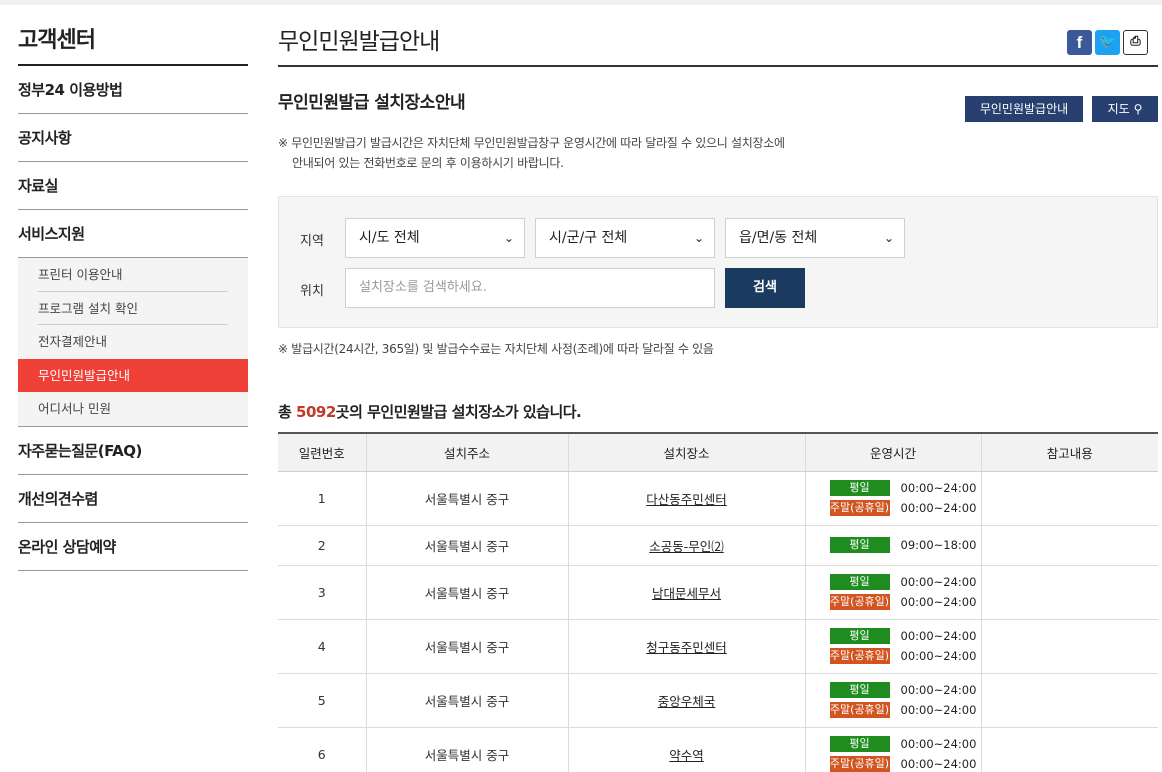 The height and width of the screenshot is (772, 1162). I want to click on sidebar-item-gov24-guide: 정부24 이용방법, so click(133, 90).